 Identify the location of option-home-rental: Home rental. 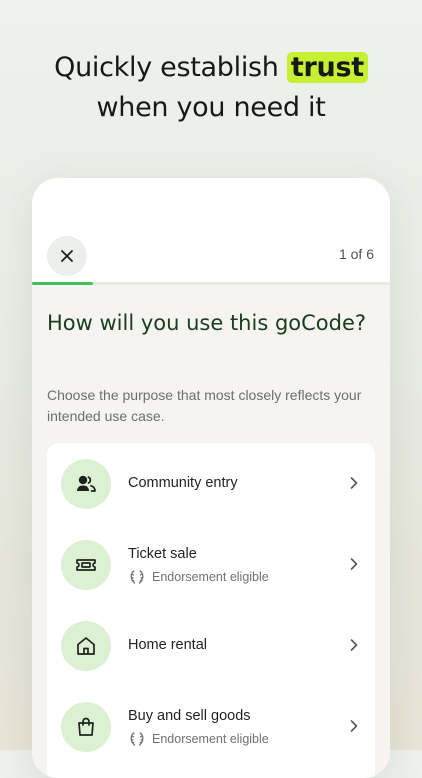
(211, 645).